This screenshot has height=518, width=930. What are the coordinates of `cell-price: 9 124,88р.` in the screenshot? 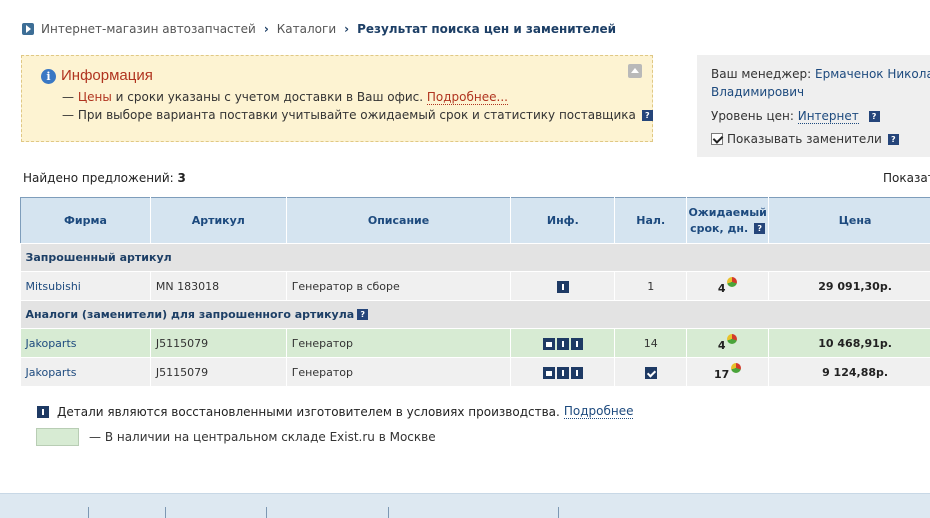 It's located at (849, 372).